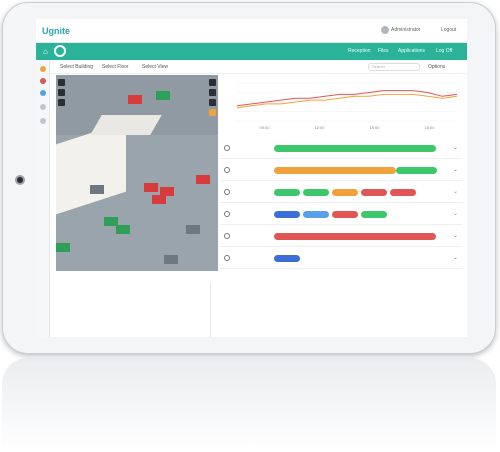 This screenshot has height=452, width=500. I want to click on nav-item-applications: Applications, so click(411, 51).